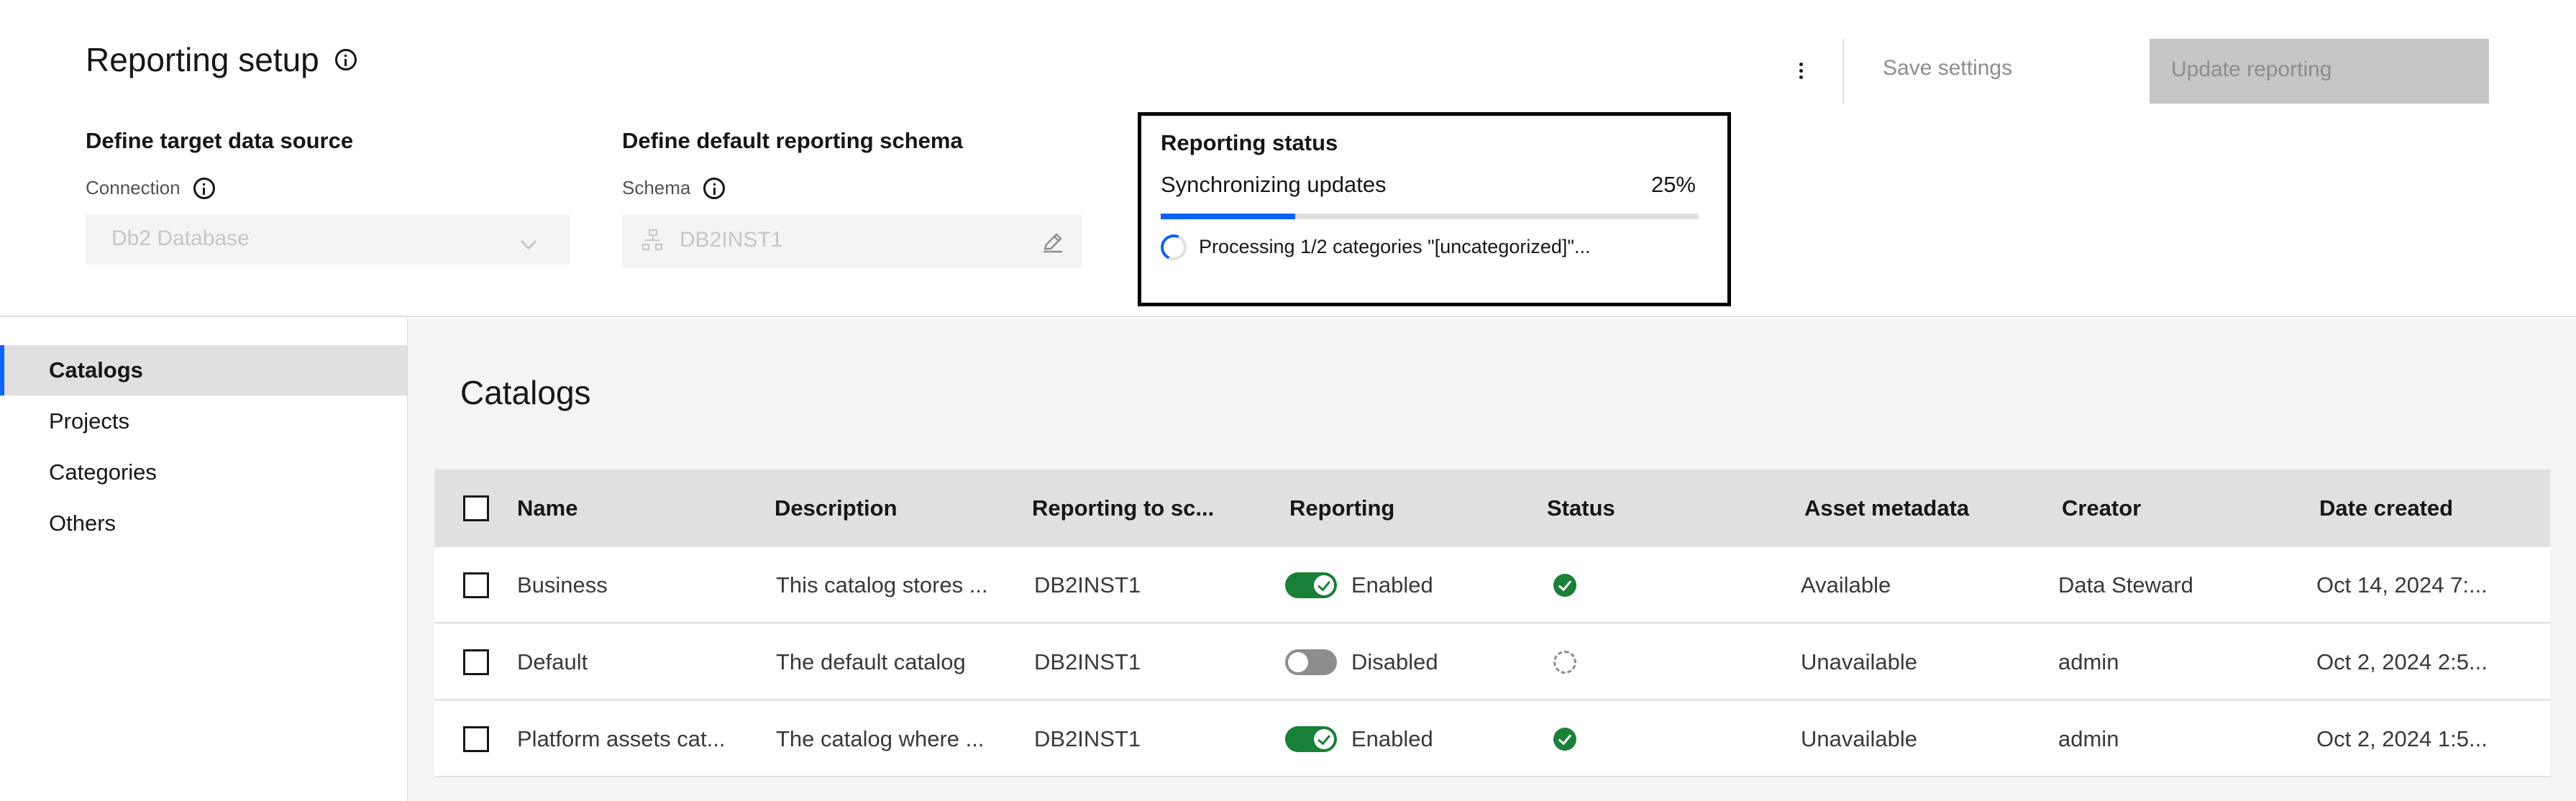  Describe the element at coordinates (1843, 71) in the screenshot. I see `toolbar-divider` at that location.